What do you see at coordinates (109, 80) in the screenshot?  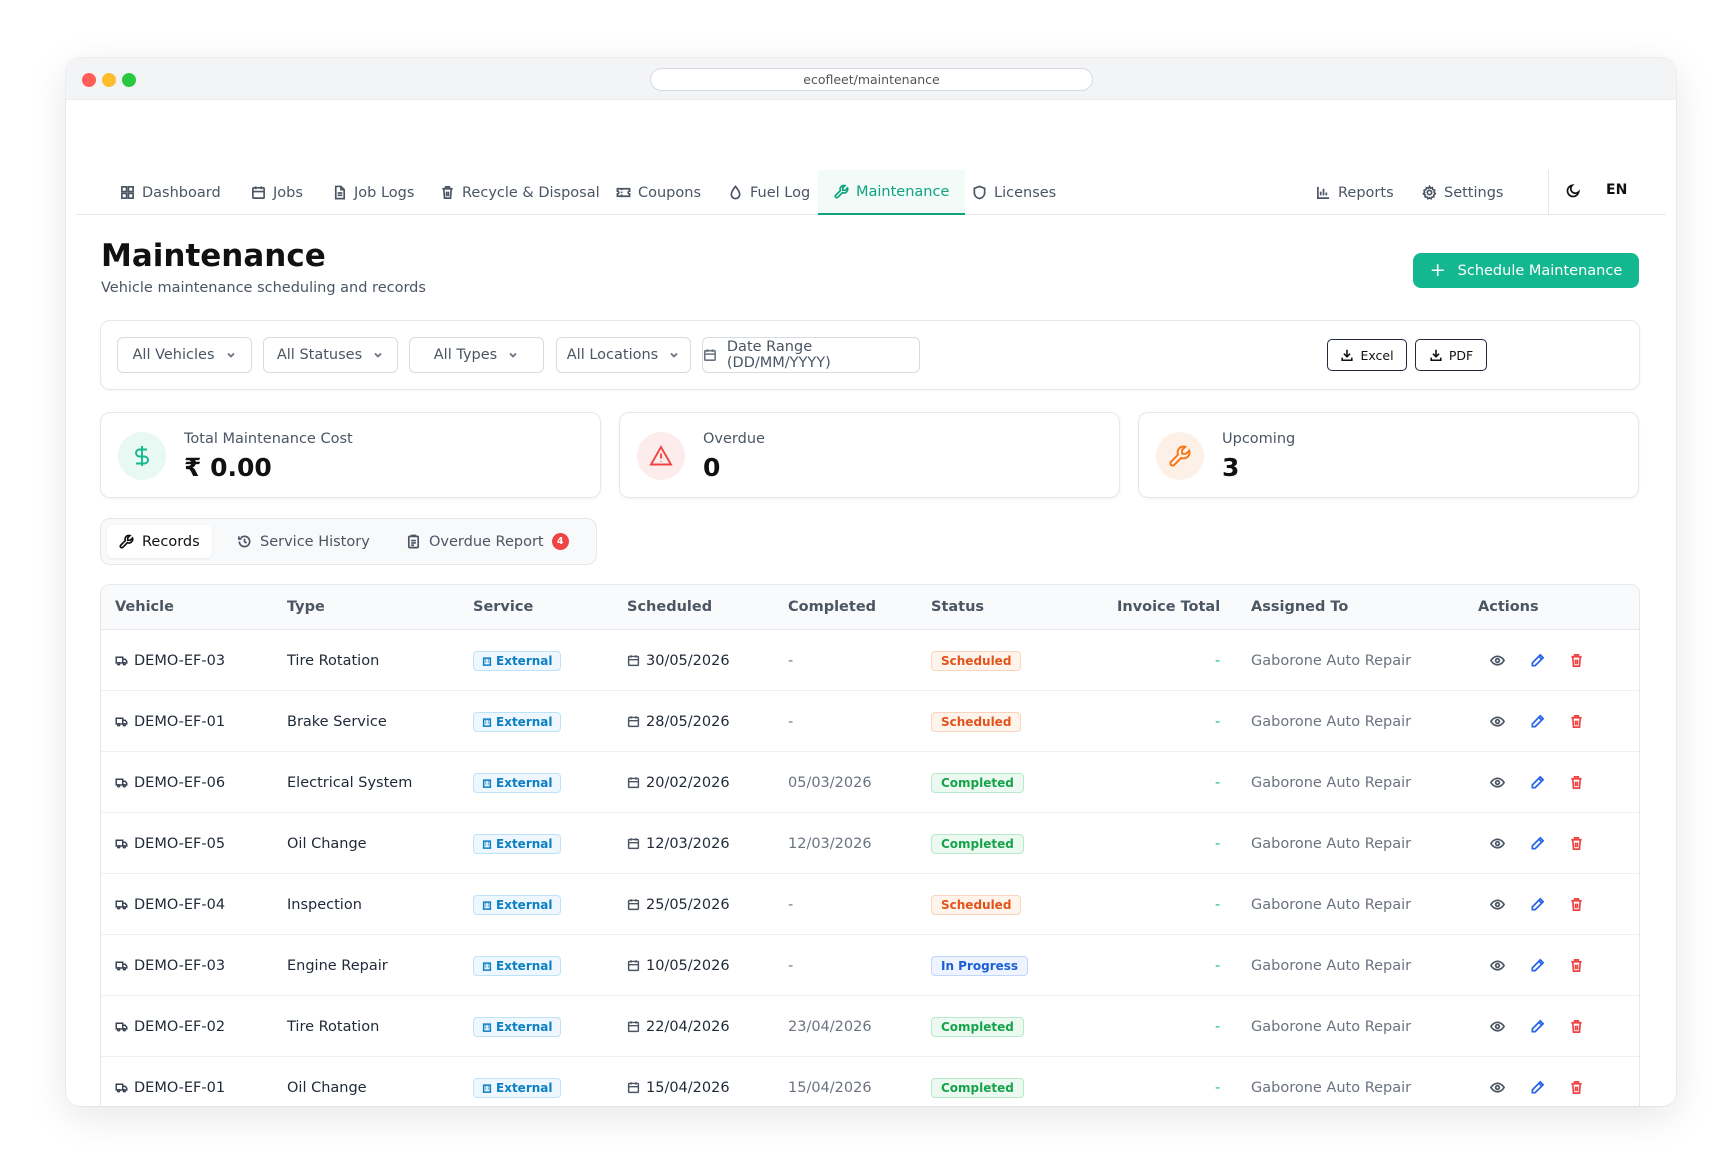 I see `minimize-window-button` at bounding box center [109, 80].